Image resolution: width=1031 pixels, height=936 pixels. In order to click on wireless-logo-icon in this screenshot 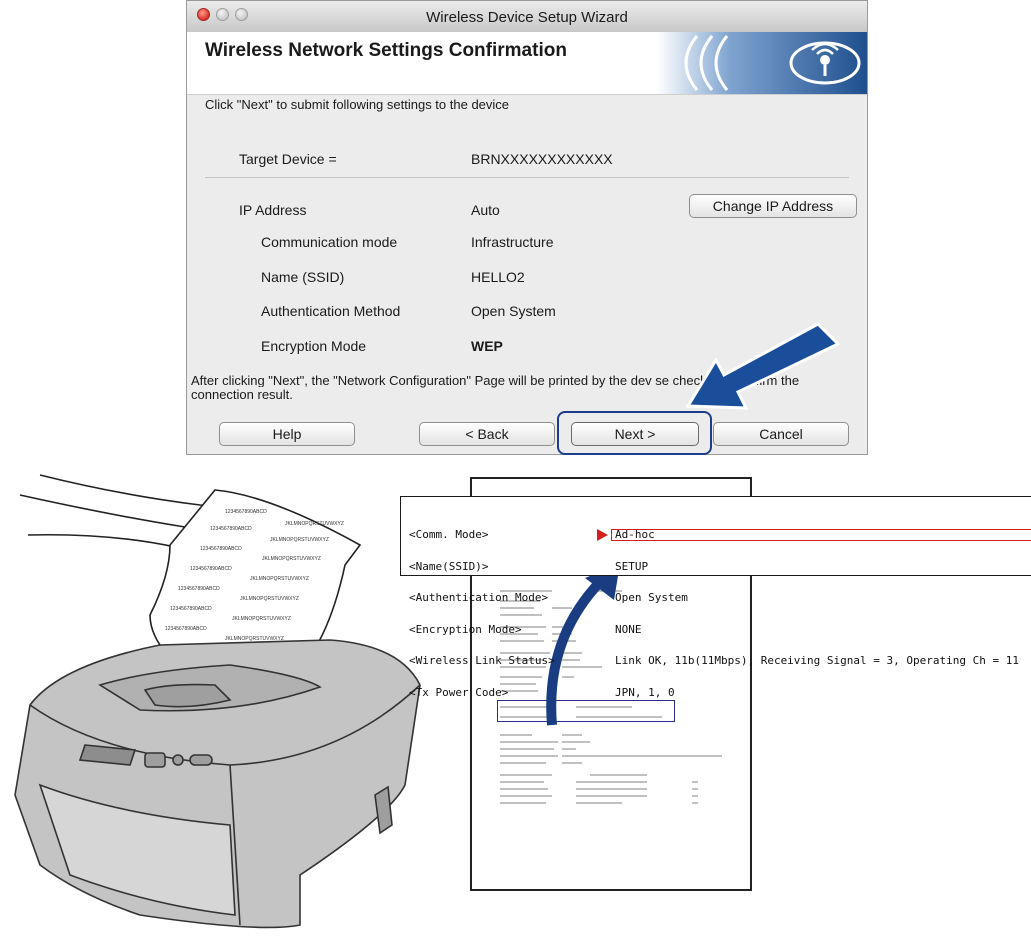, I will do `click(762, 63)`.